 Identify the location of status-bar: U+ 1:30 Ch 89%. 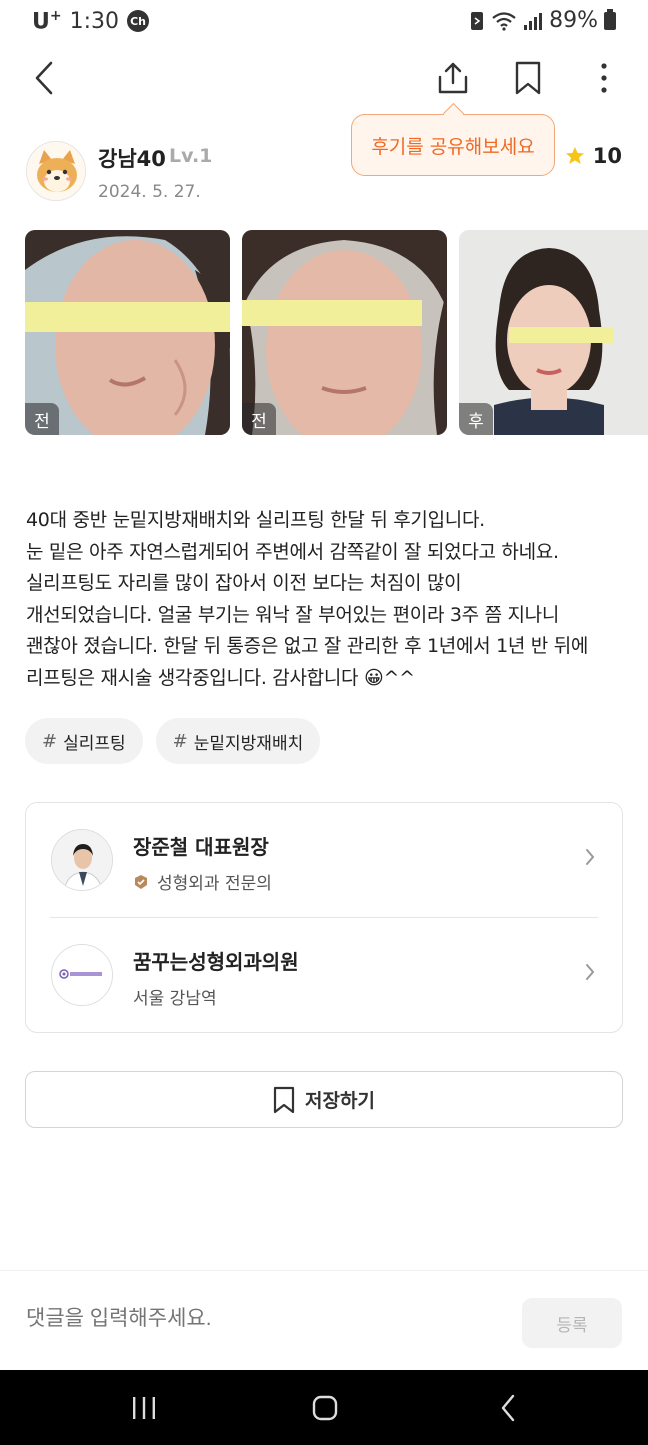
(324, 23).